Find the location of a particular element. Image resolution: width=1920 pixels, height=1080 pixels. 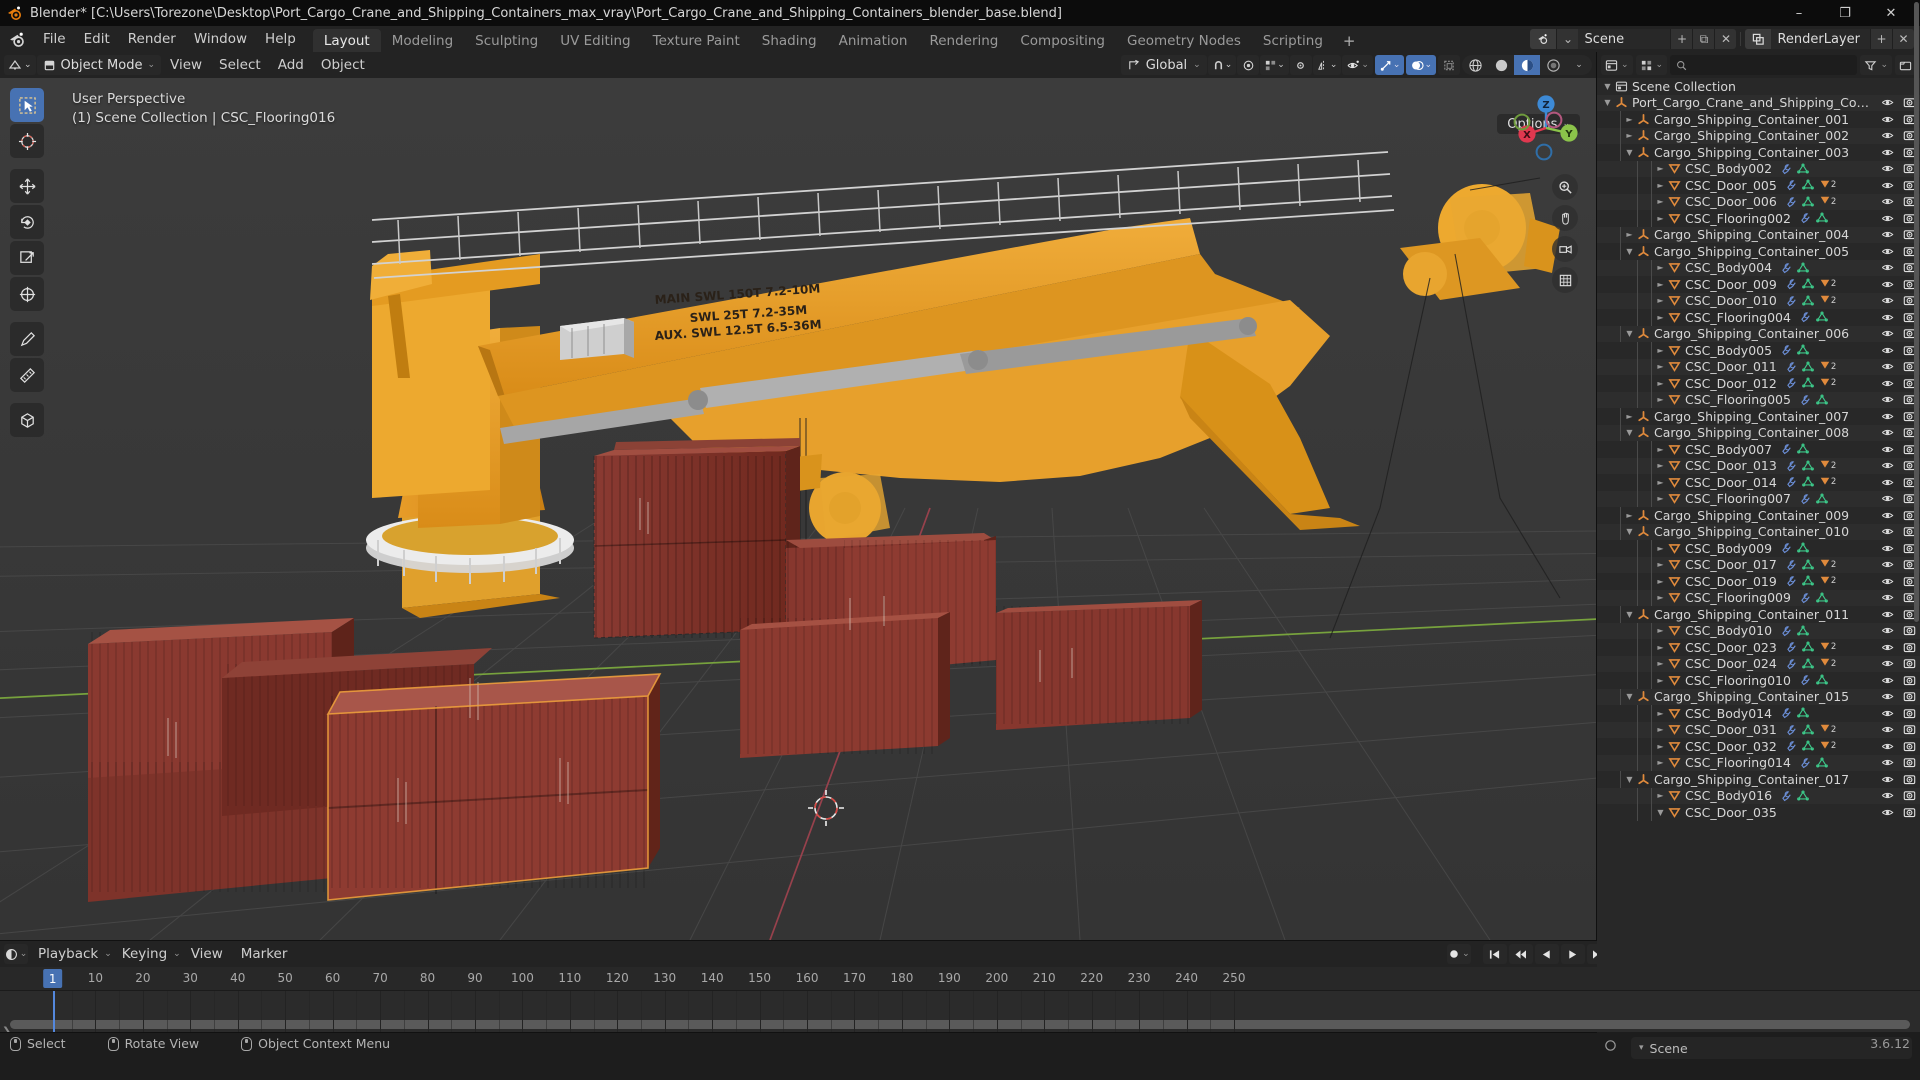

outliner-row: ► CSC_Flooring005 is located at coordinates (1758, 399).